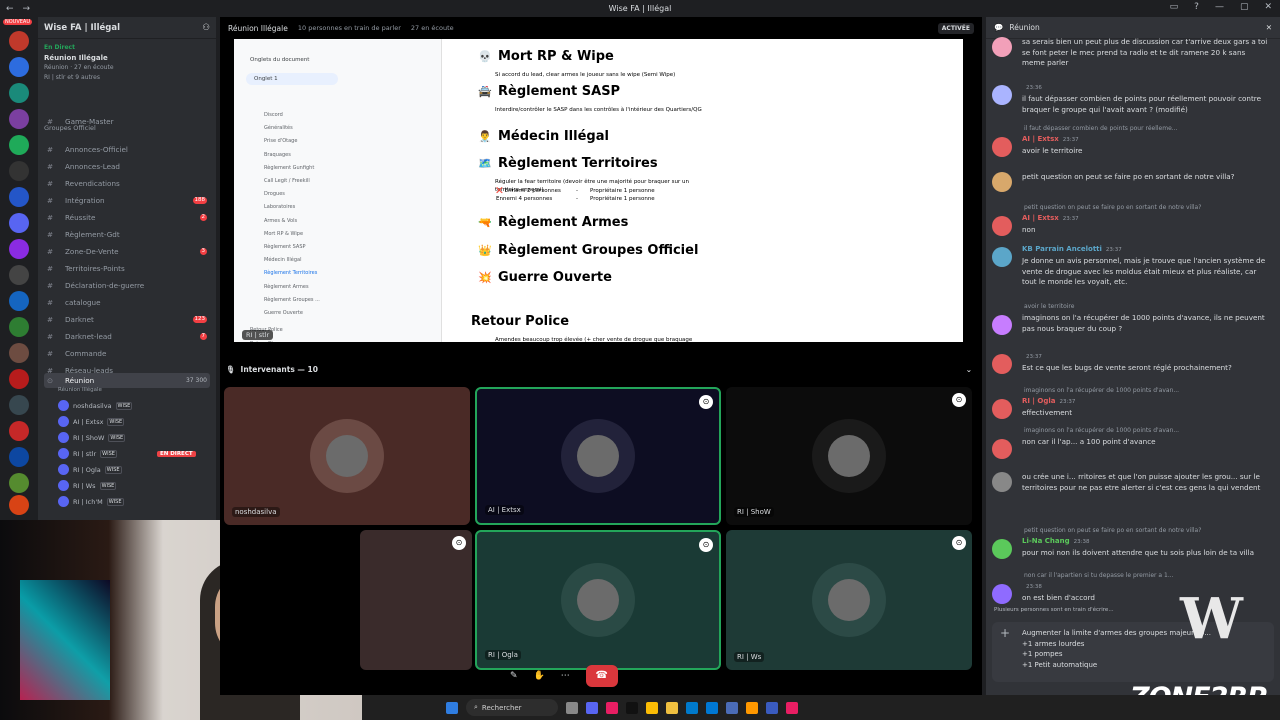  What do you see at coordinates (601, 676) in the screenshot?
I see `hang-up-button: ☎` at bounding box center [601, 676].